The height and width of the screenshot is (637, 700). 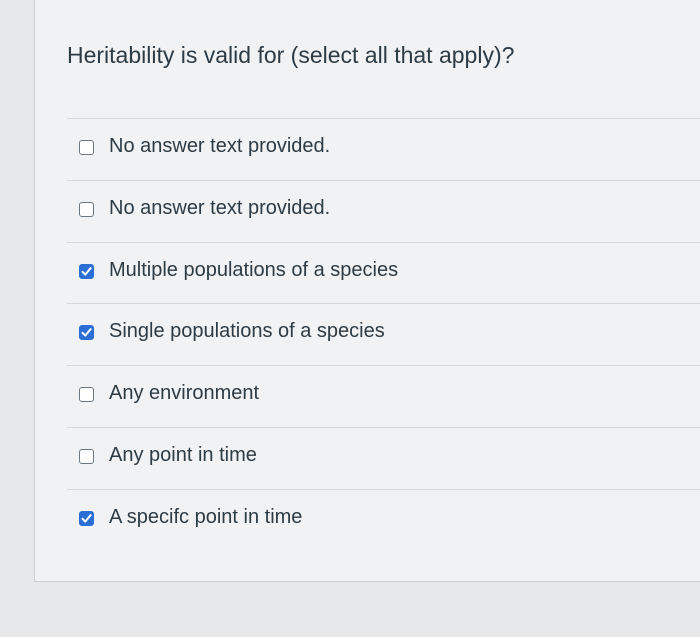 I want to click on answer-label-7: A specifc point in time, so click(x=206, y=516).